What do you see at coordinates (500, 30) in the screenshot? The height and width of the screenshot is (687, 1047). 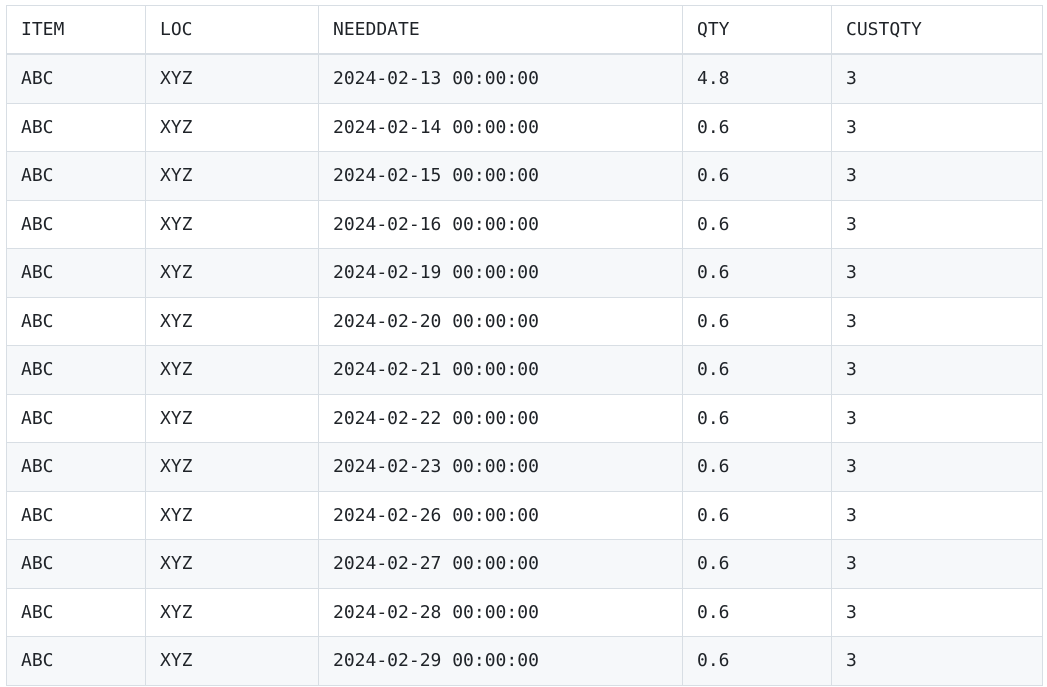 I see `header-needdate: NEEDDATE` at bounding box center [500, 30].